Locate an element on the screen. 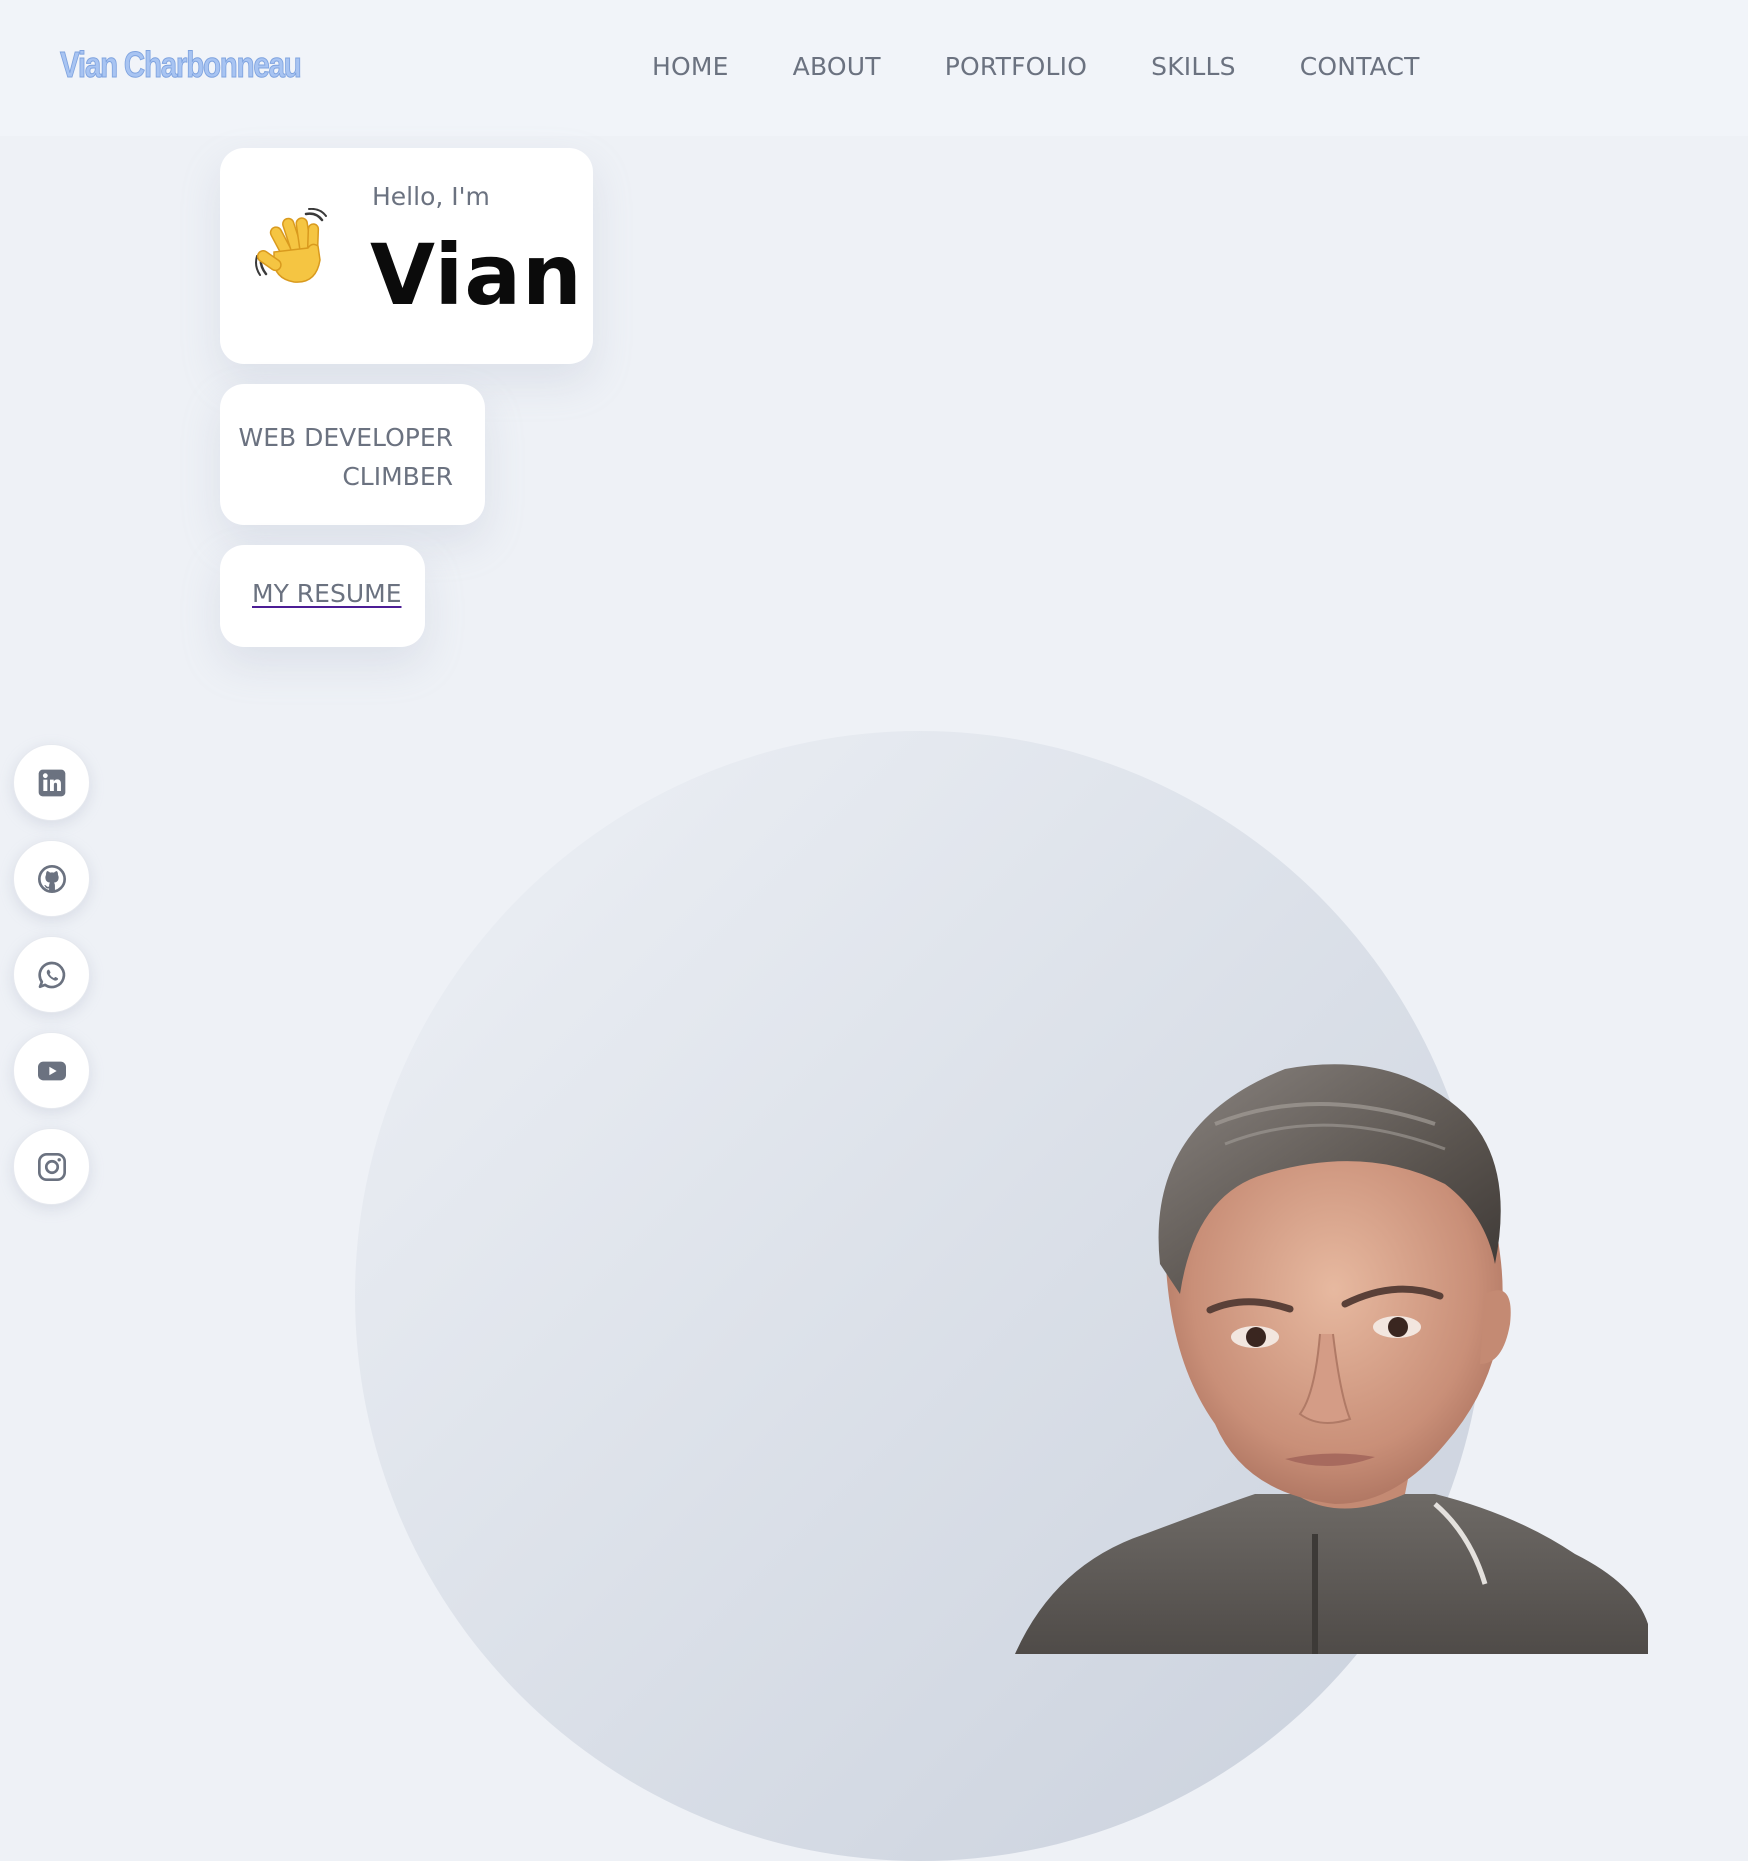 This screenshot has width=1748, height=1861. instagram-icon is located at coordinates (52, 1167).